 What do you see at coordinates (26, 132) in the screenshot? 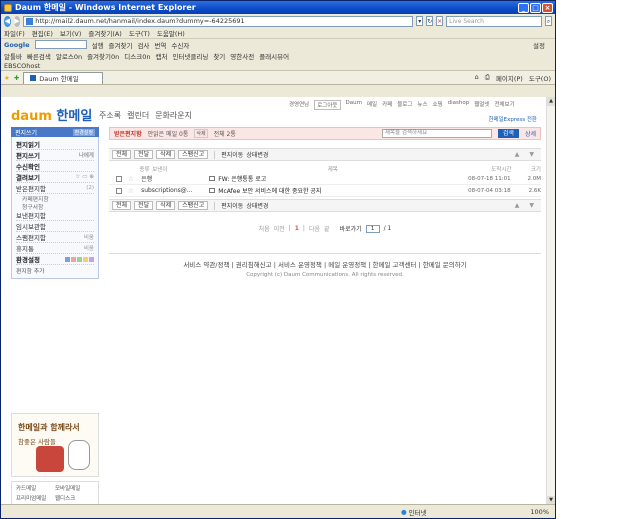
I see `compose-link: 편지쓰기` at bounding box center [26, 132].